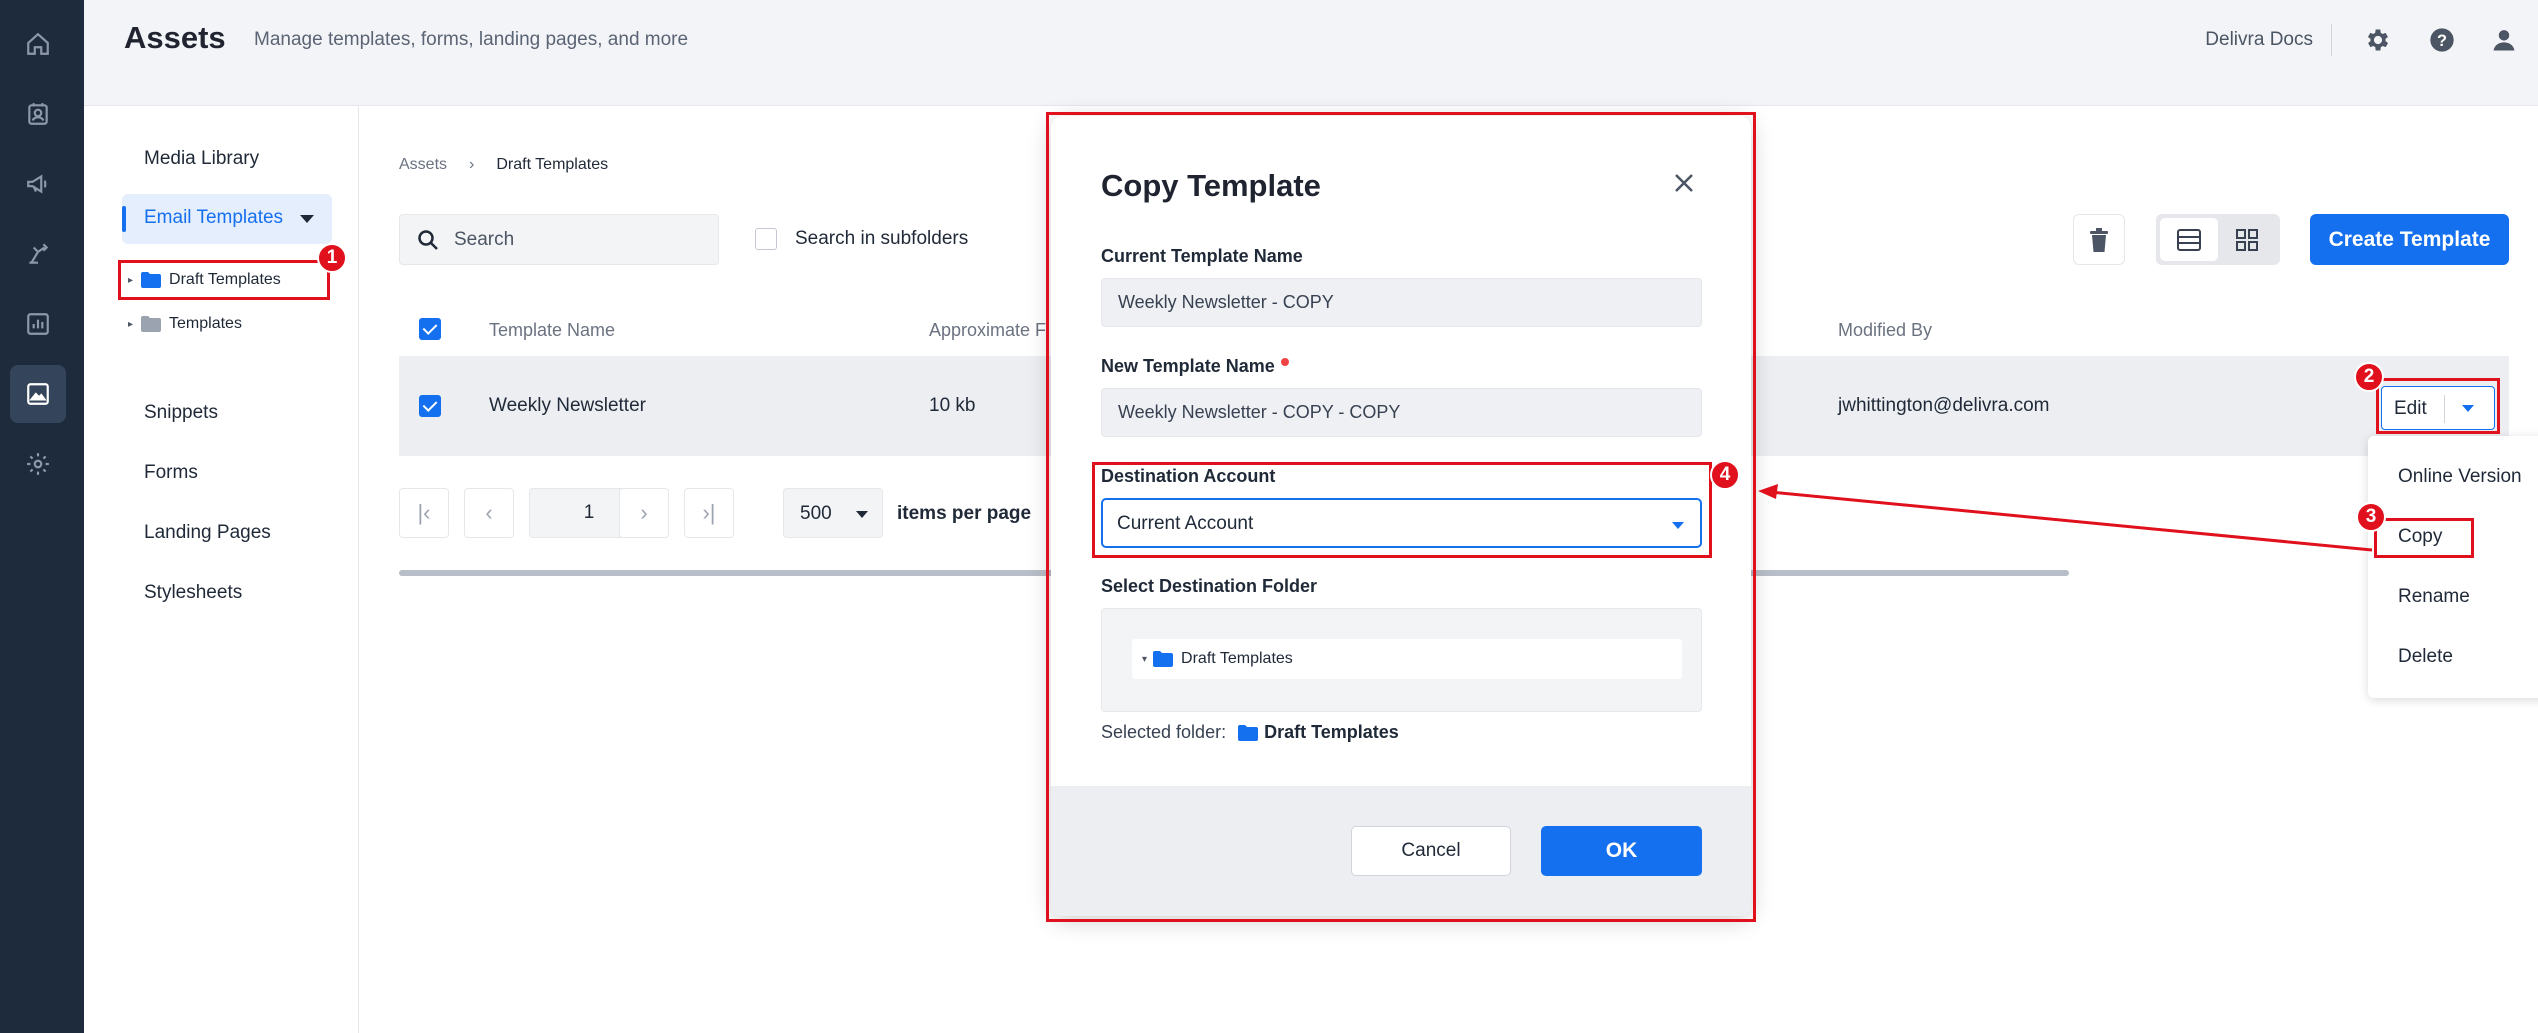 This screenshot has height=1033, width=2538. Describe the element at coordinates (2409, 239) in the screenshot. I see `create-template-button: Create Template` at that location.